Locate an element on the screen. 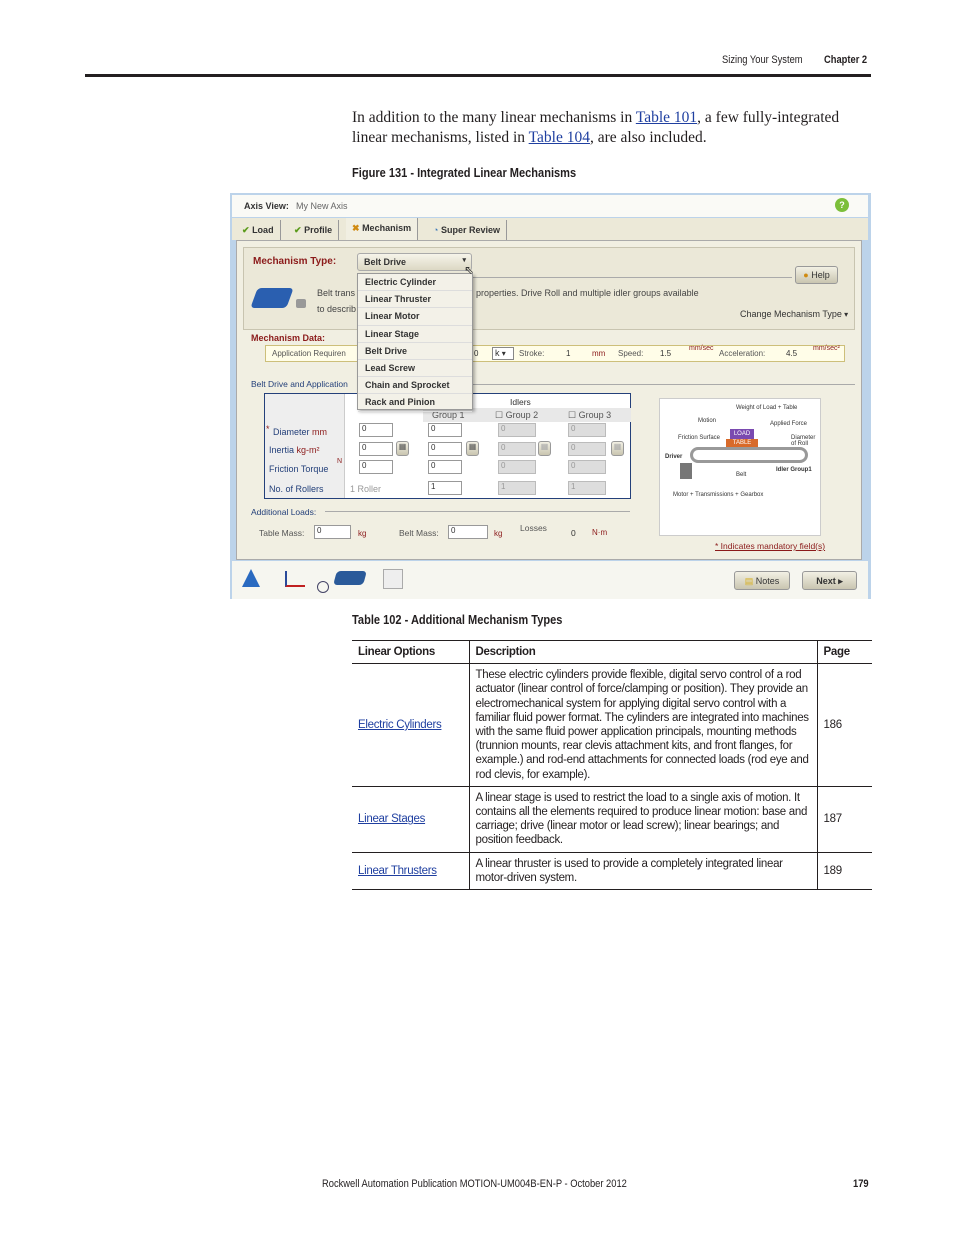 Image resolution: width=954 pixels, height=1235 pixels. option-rack-pinion: Rack and Pinion is located at coordinates (415, 403).